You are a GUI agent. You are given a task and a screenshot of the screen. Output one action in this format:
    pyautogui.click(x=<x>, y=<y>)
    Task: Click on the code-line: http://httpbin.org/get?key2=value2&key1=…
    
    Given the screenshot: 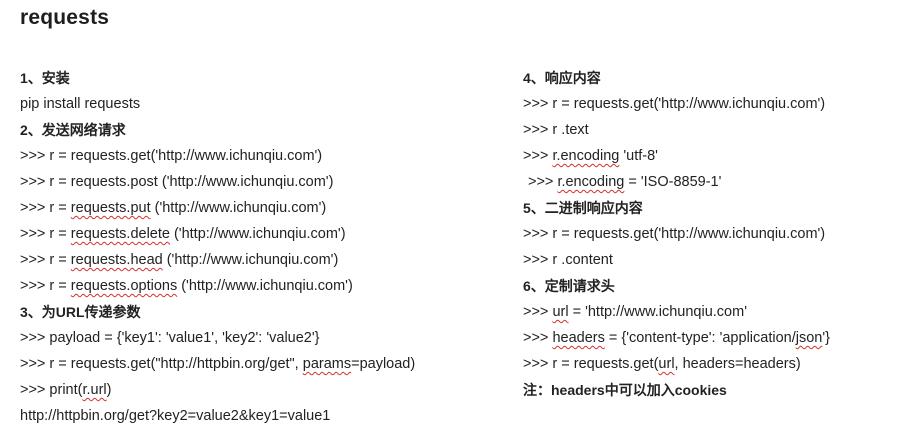 What is the action you would take?
    pyautogui.click(x=217, y=416)
    